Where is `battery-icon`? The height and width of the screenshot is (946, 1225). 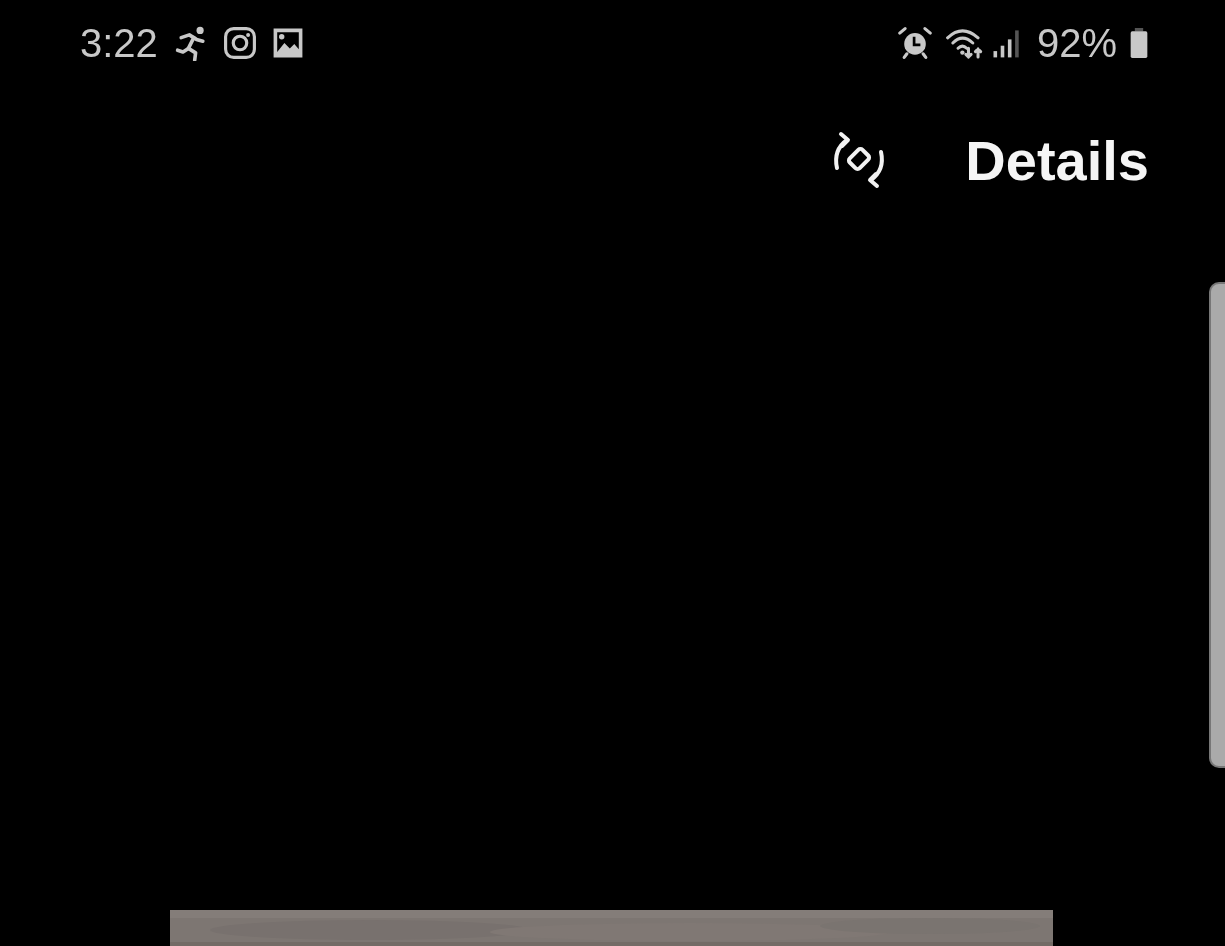
battery-icon is located at coordinates (1139, 43).